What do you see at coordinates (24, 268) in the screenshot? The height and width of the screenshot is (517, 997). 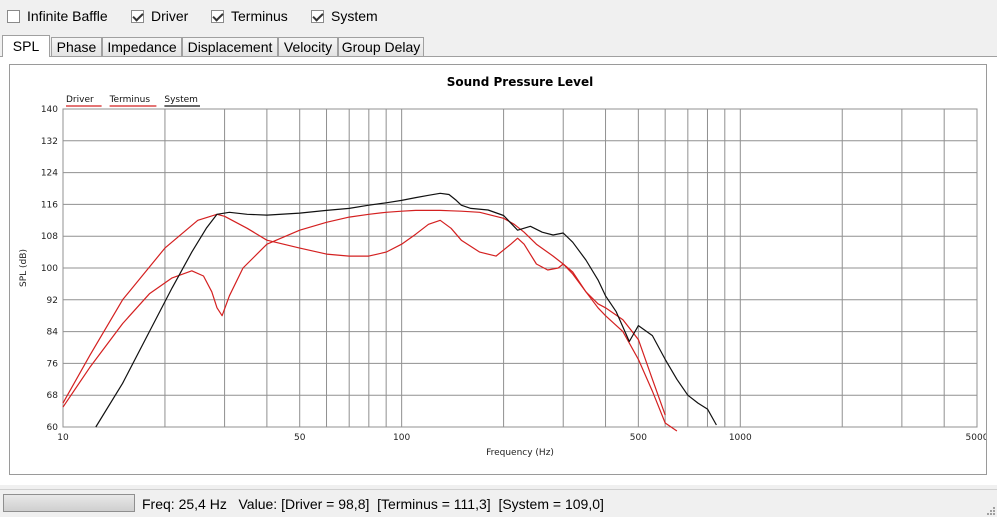 I see `y-axis-label: SPL (dB)` at bounding box center [24, 268].